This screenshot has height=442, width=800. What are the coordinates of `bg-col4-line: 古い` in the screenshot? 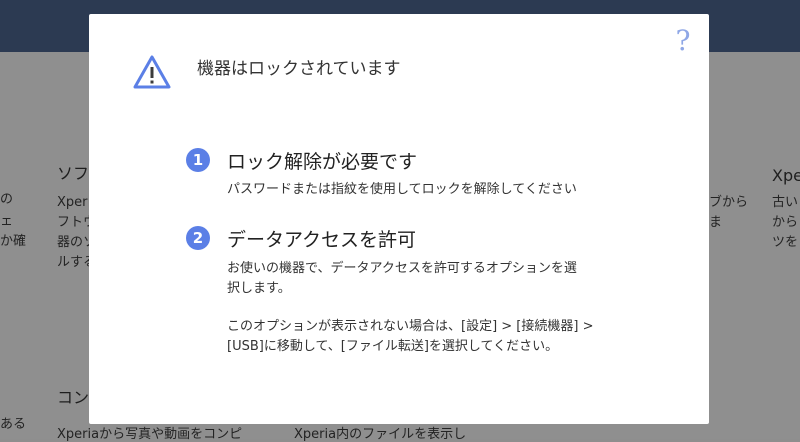 It's located at (785, 202).